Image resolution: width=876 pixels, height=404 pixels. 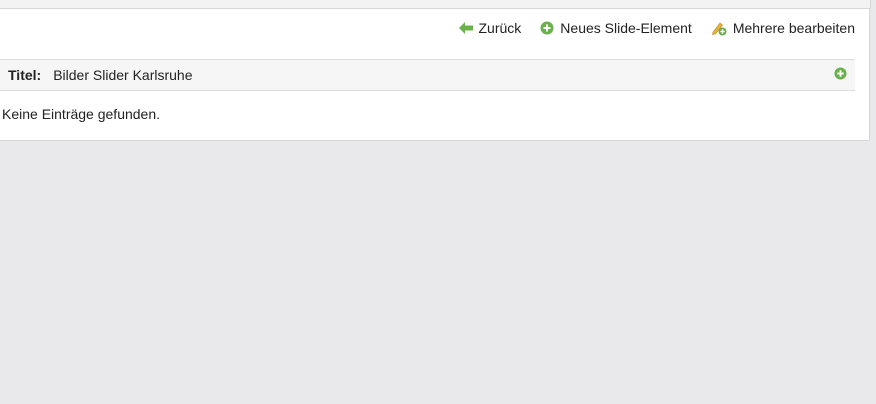 I want to click on plus-circle-icon, so click(x=547, y=28).